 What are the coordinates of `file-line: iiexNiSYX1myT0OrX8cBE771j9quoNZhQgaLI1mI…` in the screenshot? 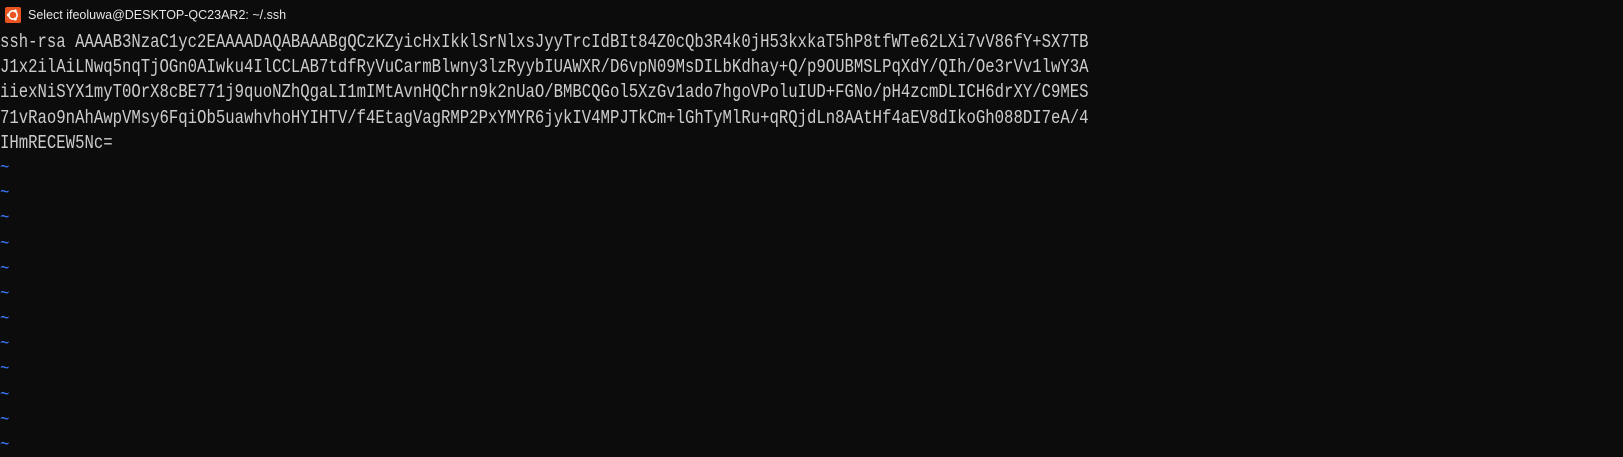 It's located at (544, 92).